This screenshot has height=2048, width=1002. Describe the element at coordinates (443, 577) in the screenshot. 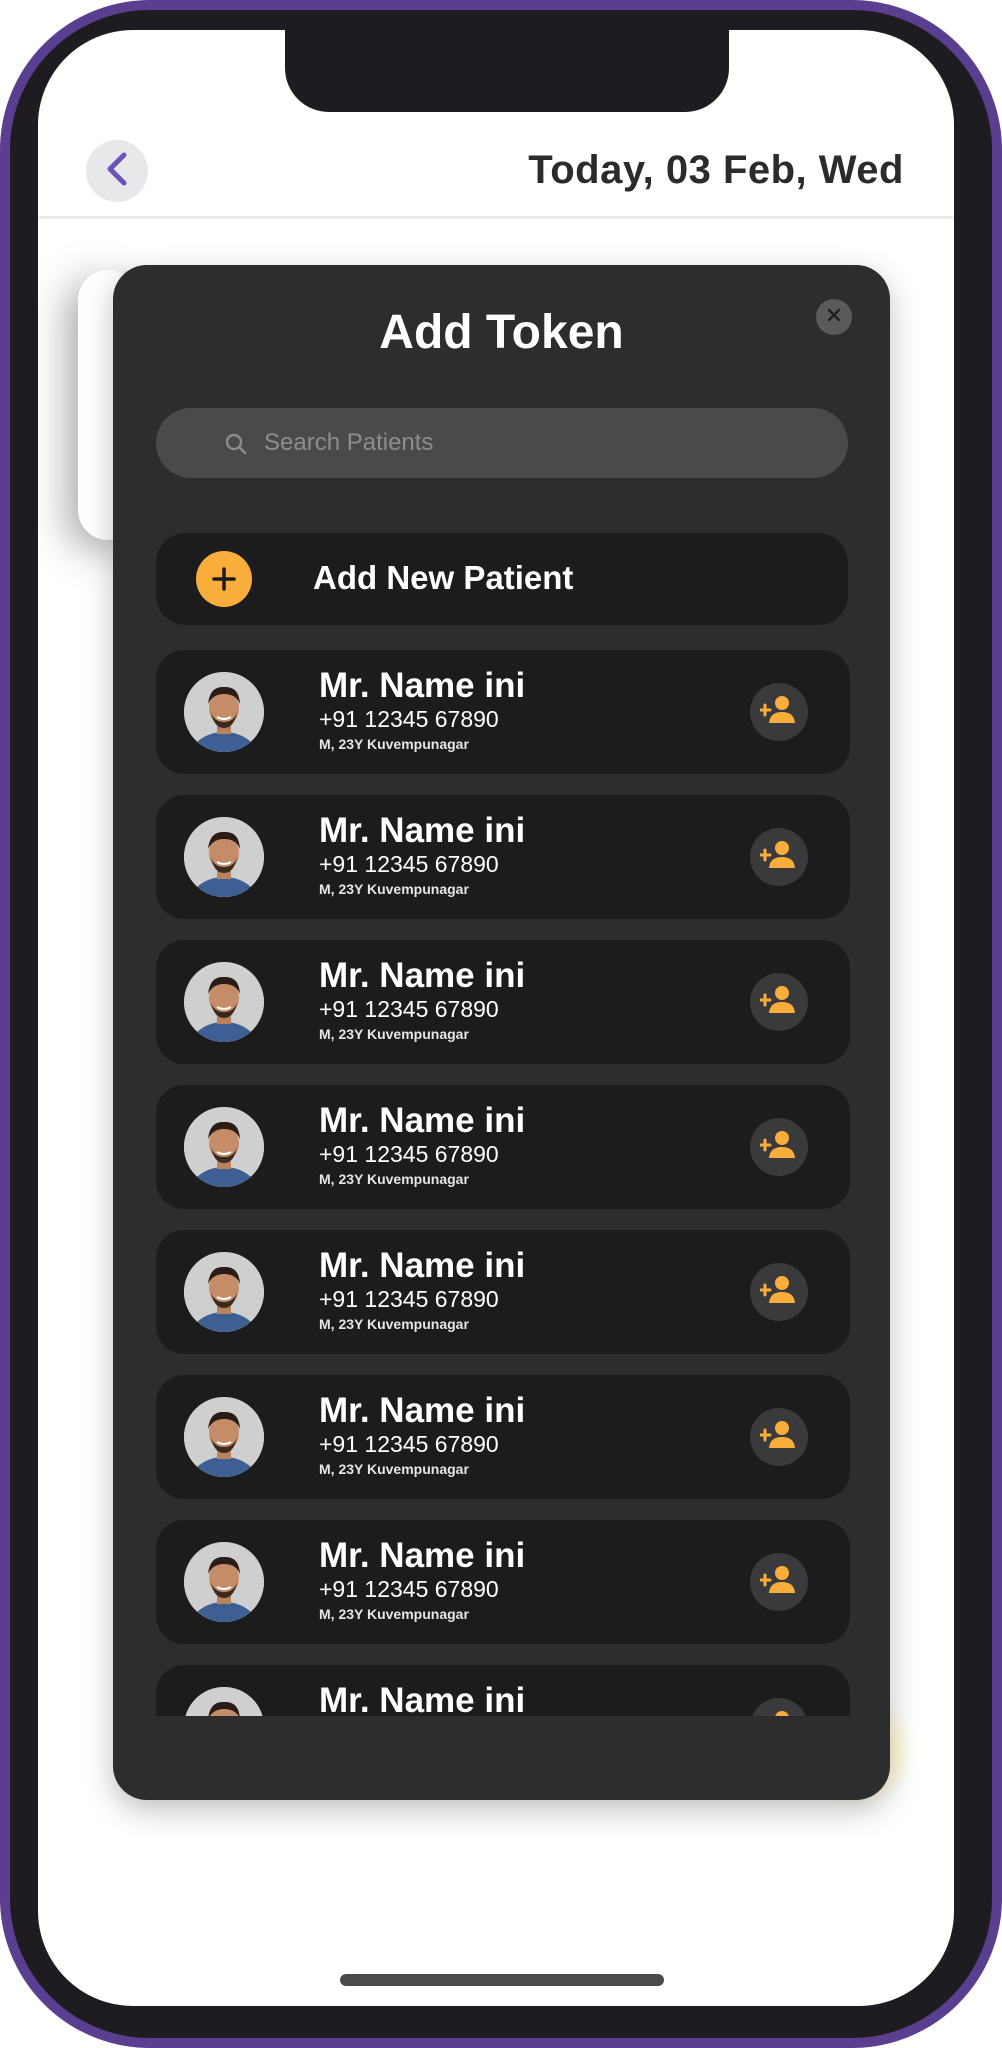

I see `add-new-patient-label: Add New Patient` at that location.